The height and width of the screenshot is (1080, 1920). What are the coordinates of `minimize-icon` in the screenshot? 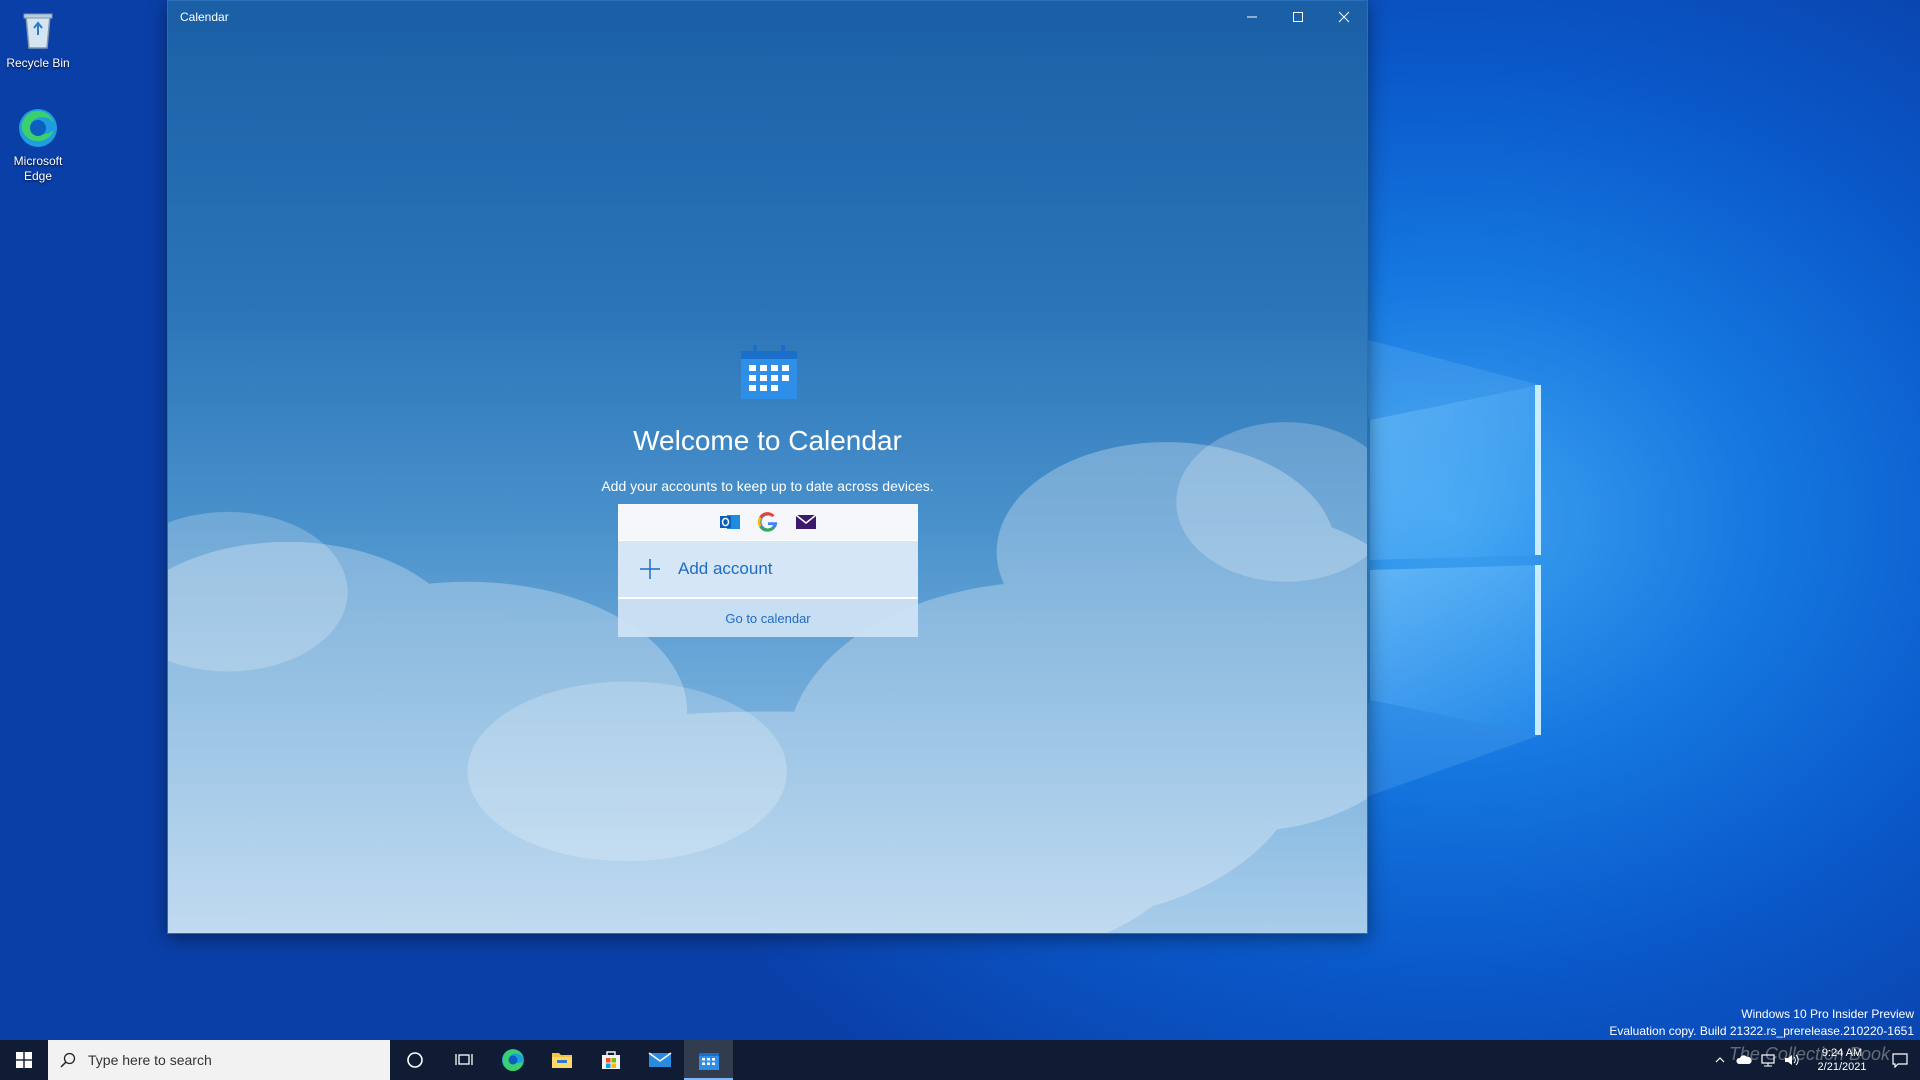 It's located at (1252, 17).